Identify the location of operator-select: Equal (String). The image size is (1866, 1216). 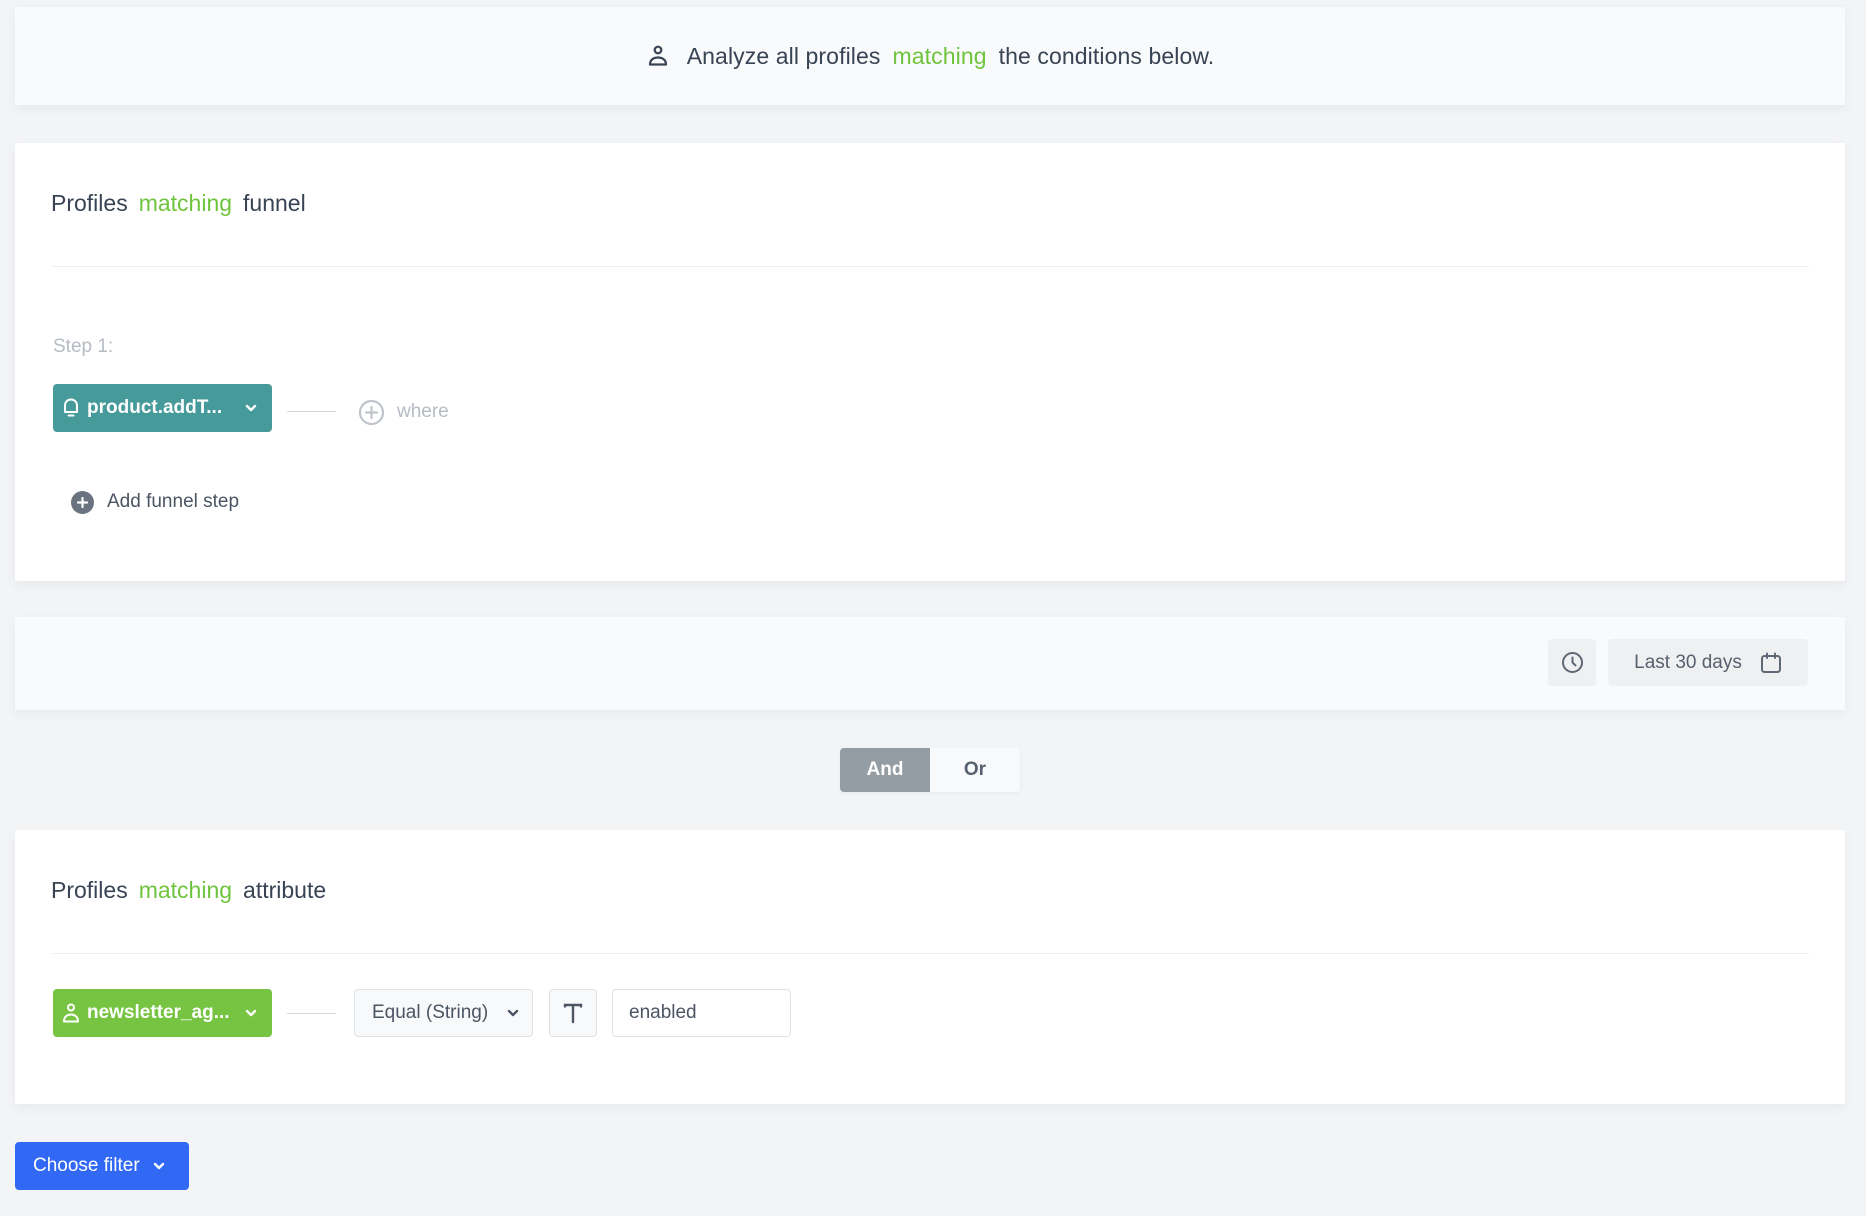
(443, 1013).